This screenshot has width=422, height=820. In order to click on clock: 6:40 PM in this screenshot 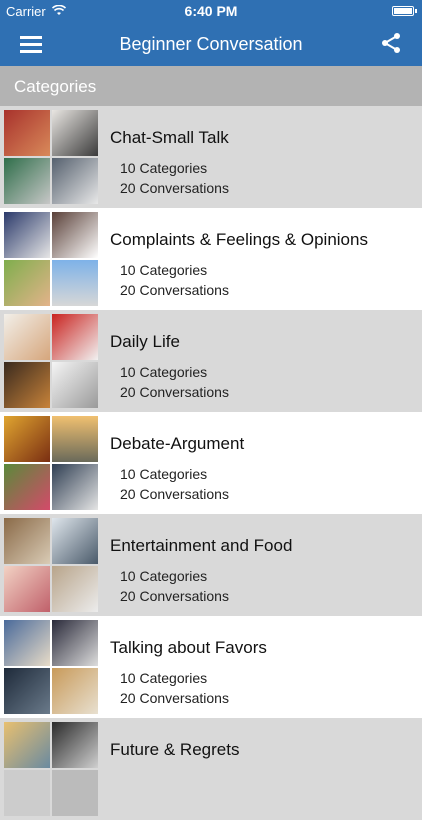, I will do `click(211, 11)`.